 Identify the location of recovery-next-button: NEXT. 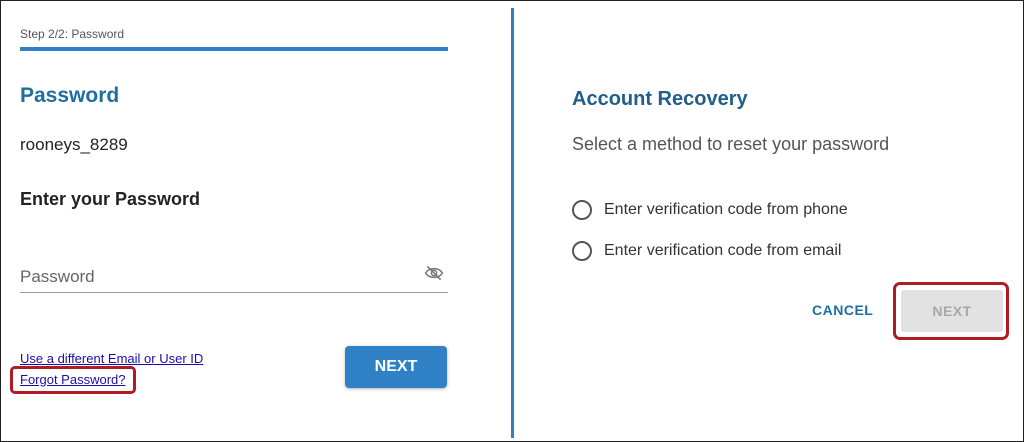
(952, 311).